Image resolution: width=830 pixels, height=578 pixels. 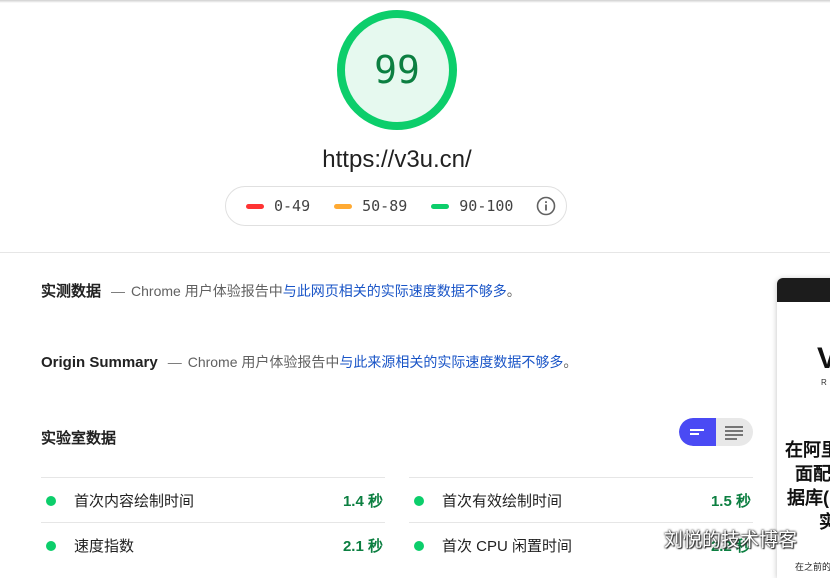 What do you see at coordinates (803, 290) in the screenshot?
I see `side-card-header` at bounding box center [803, 290].